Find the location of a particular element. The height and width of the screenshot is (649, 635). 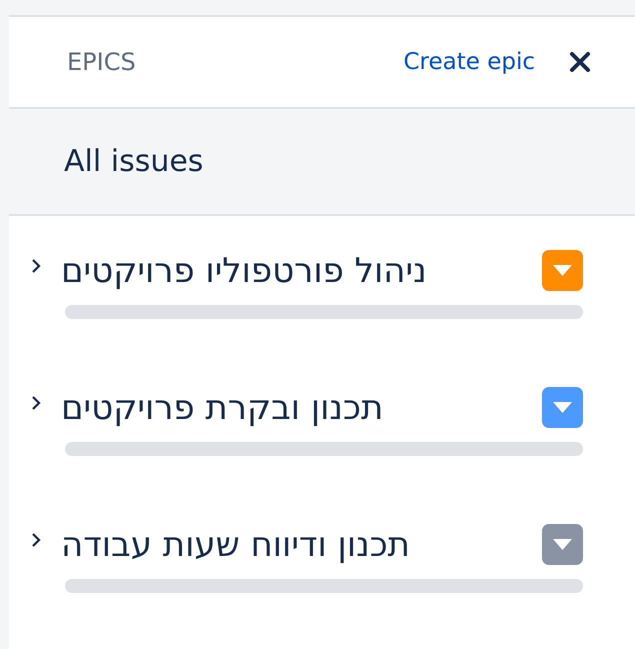

epic-name: תכנון ובקרת פרויקטים is located at coordinates (291, 408).